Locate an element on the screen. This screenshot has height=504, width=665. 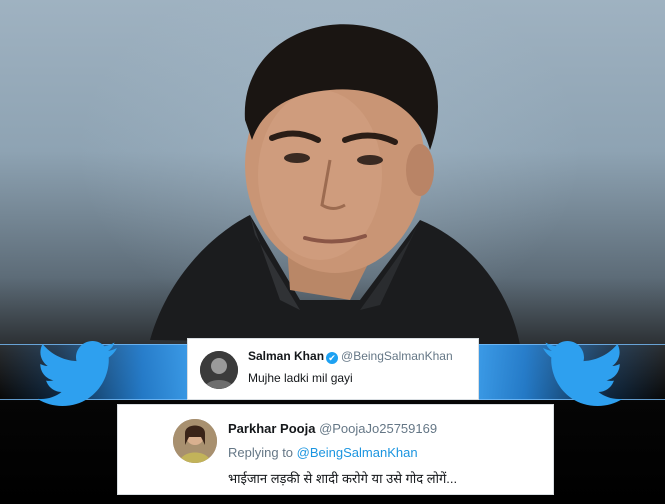
author-line: Parkhar Pooja @PoojaJo25759169 is located at coordinates (332, 428).